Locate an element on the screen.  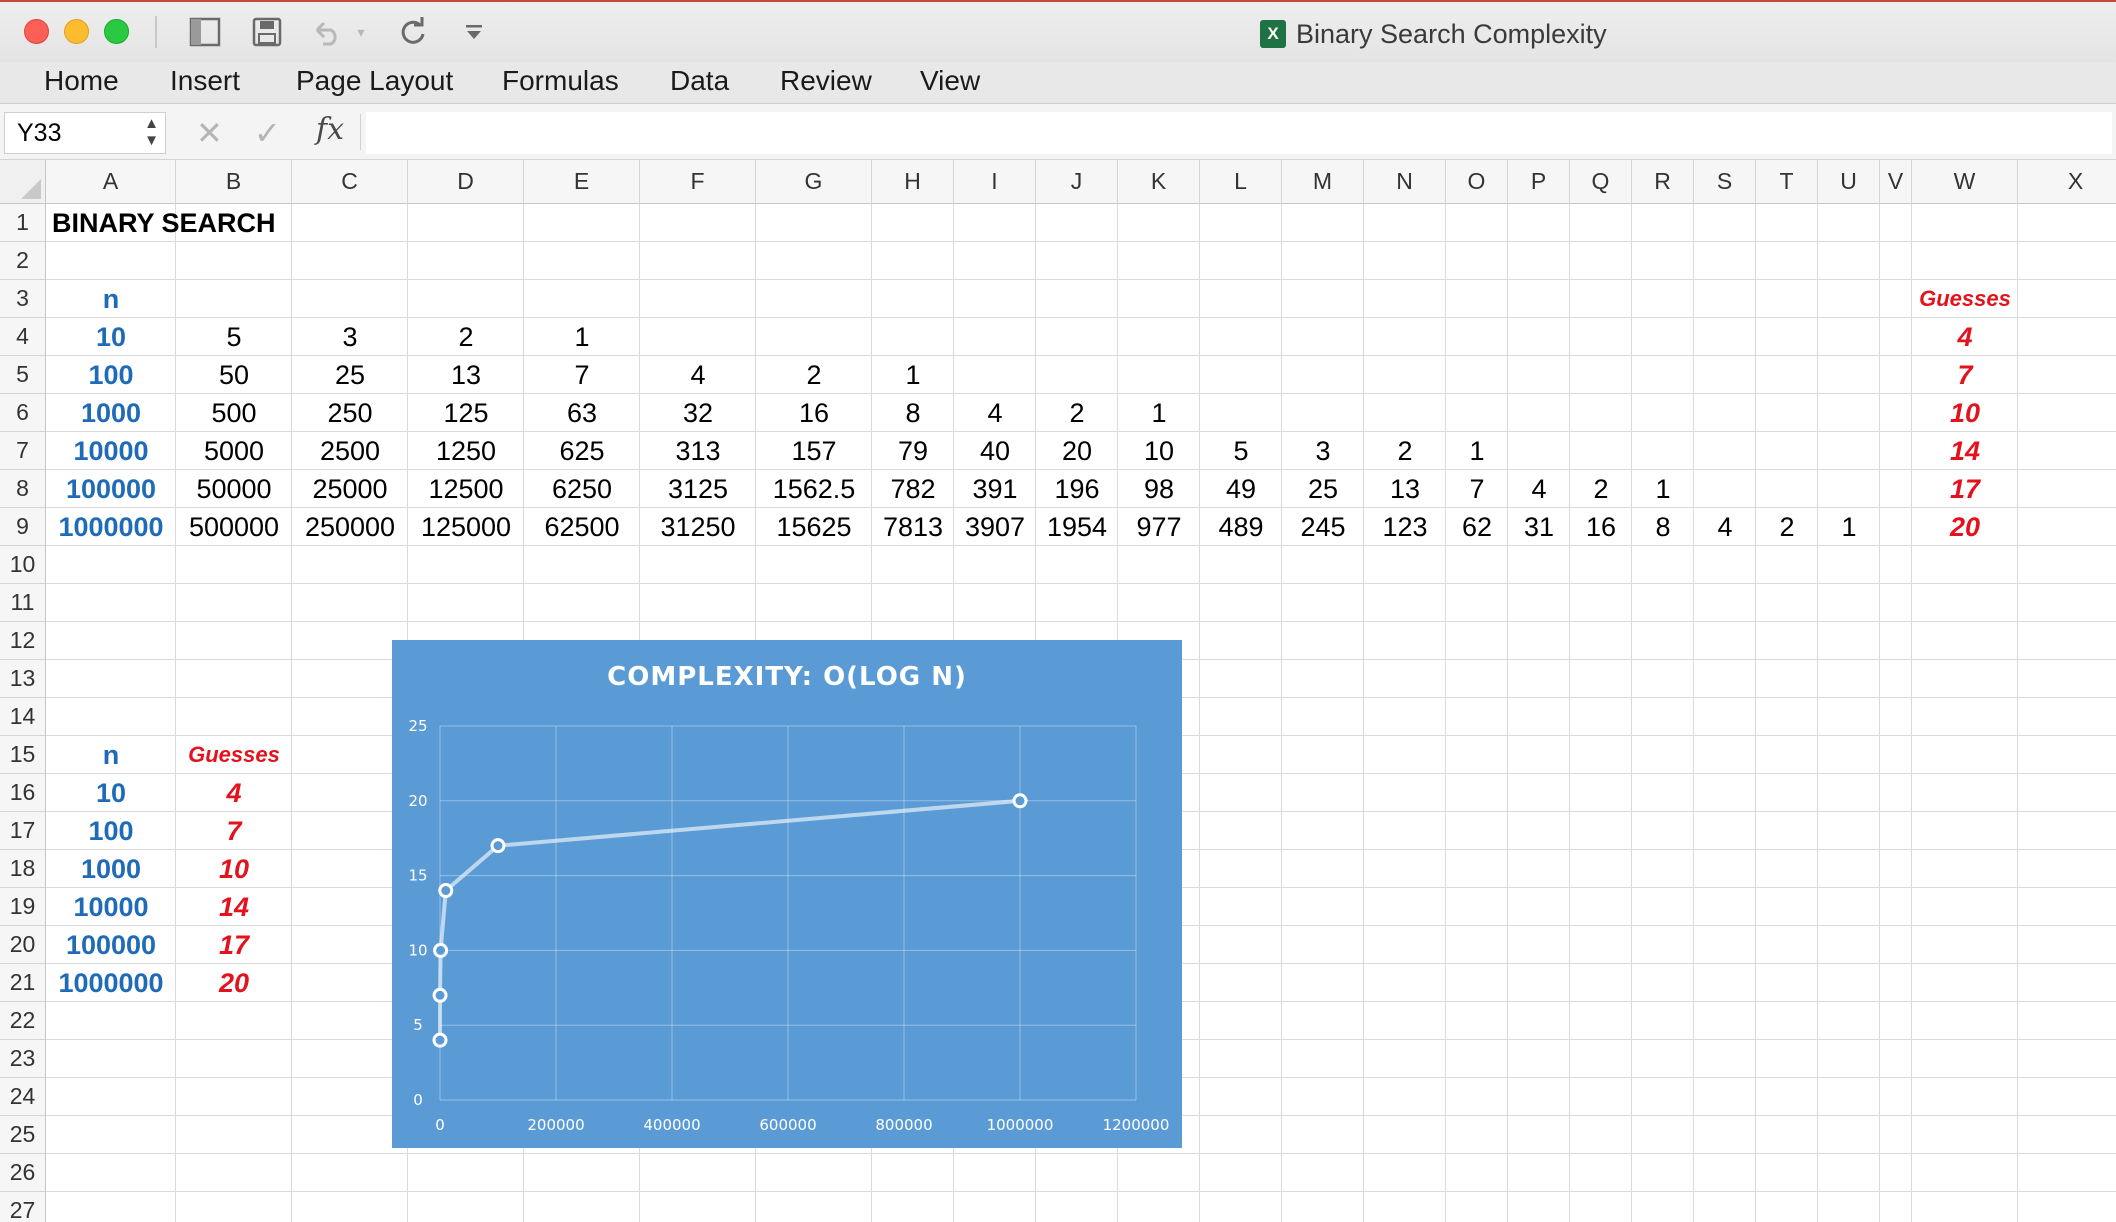
table1-n-cell: 10 is located at coordinates (111, 337).